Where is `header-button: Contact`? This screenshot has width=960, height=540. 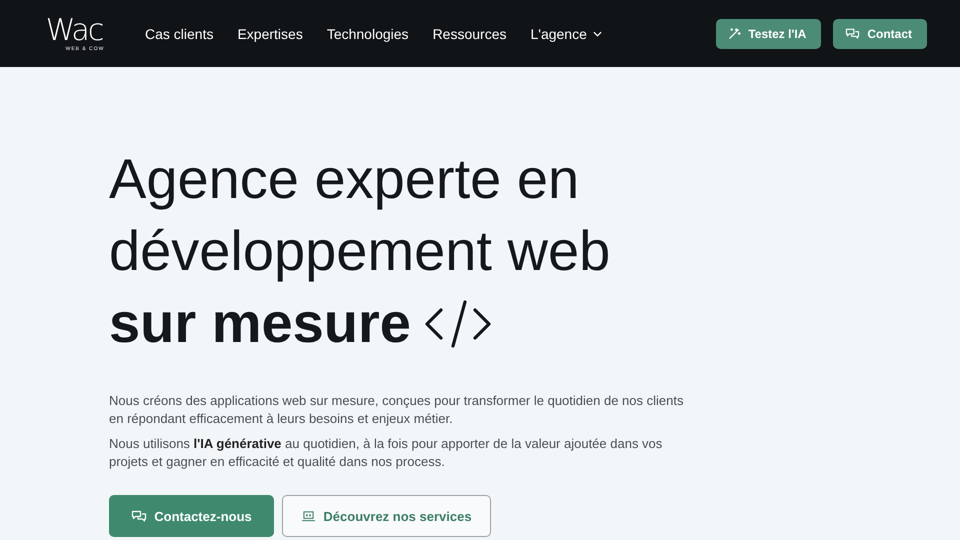 header-button: Contact is located at coordinates (880, 33).